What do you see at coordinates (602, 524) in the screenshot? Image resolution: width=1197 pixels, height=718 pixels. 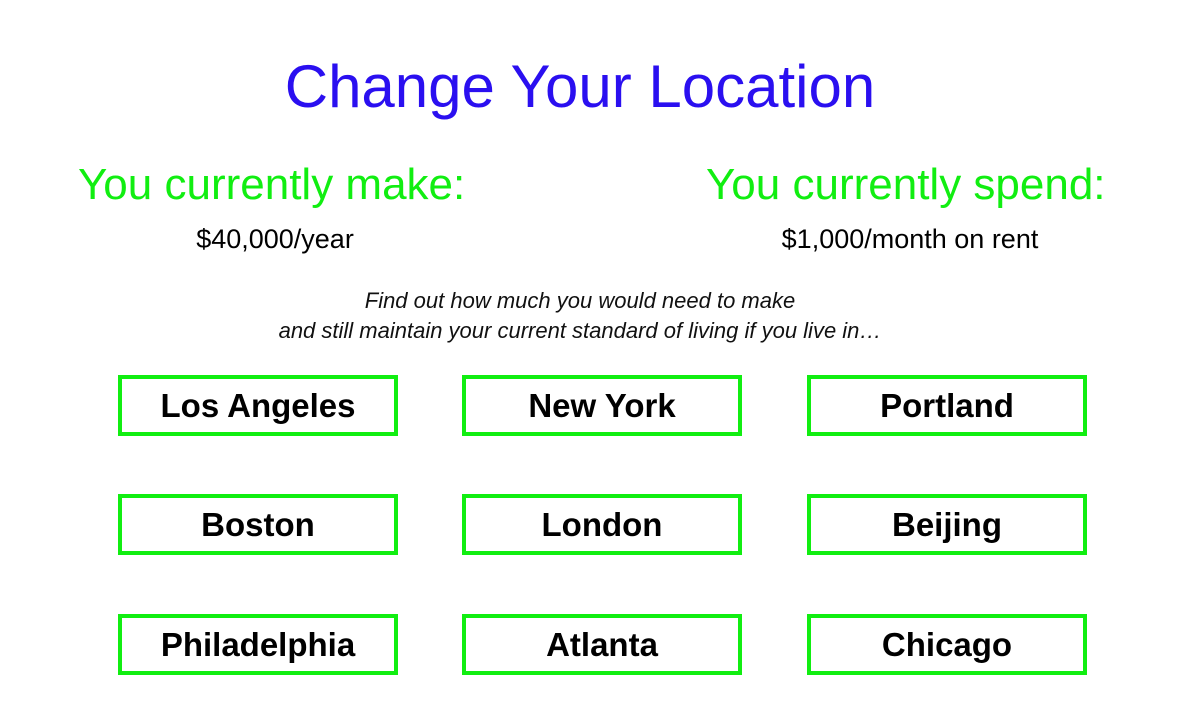 I see `city-button-london: London` at bounding box center [602, 524].